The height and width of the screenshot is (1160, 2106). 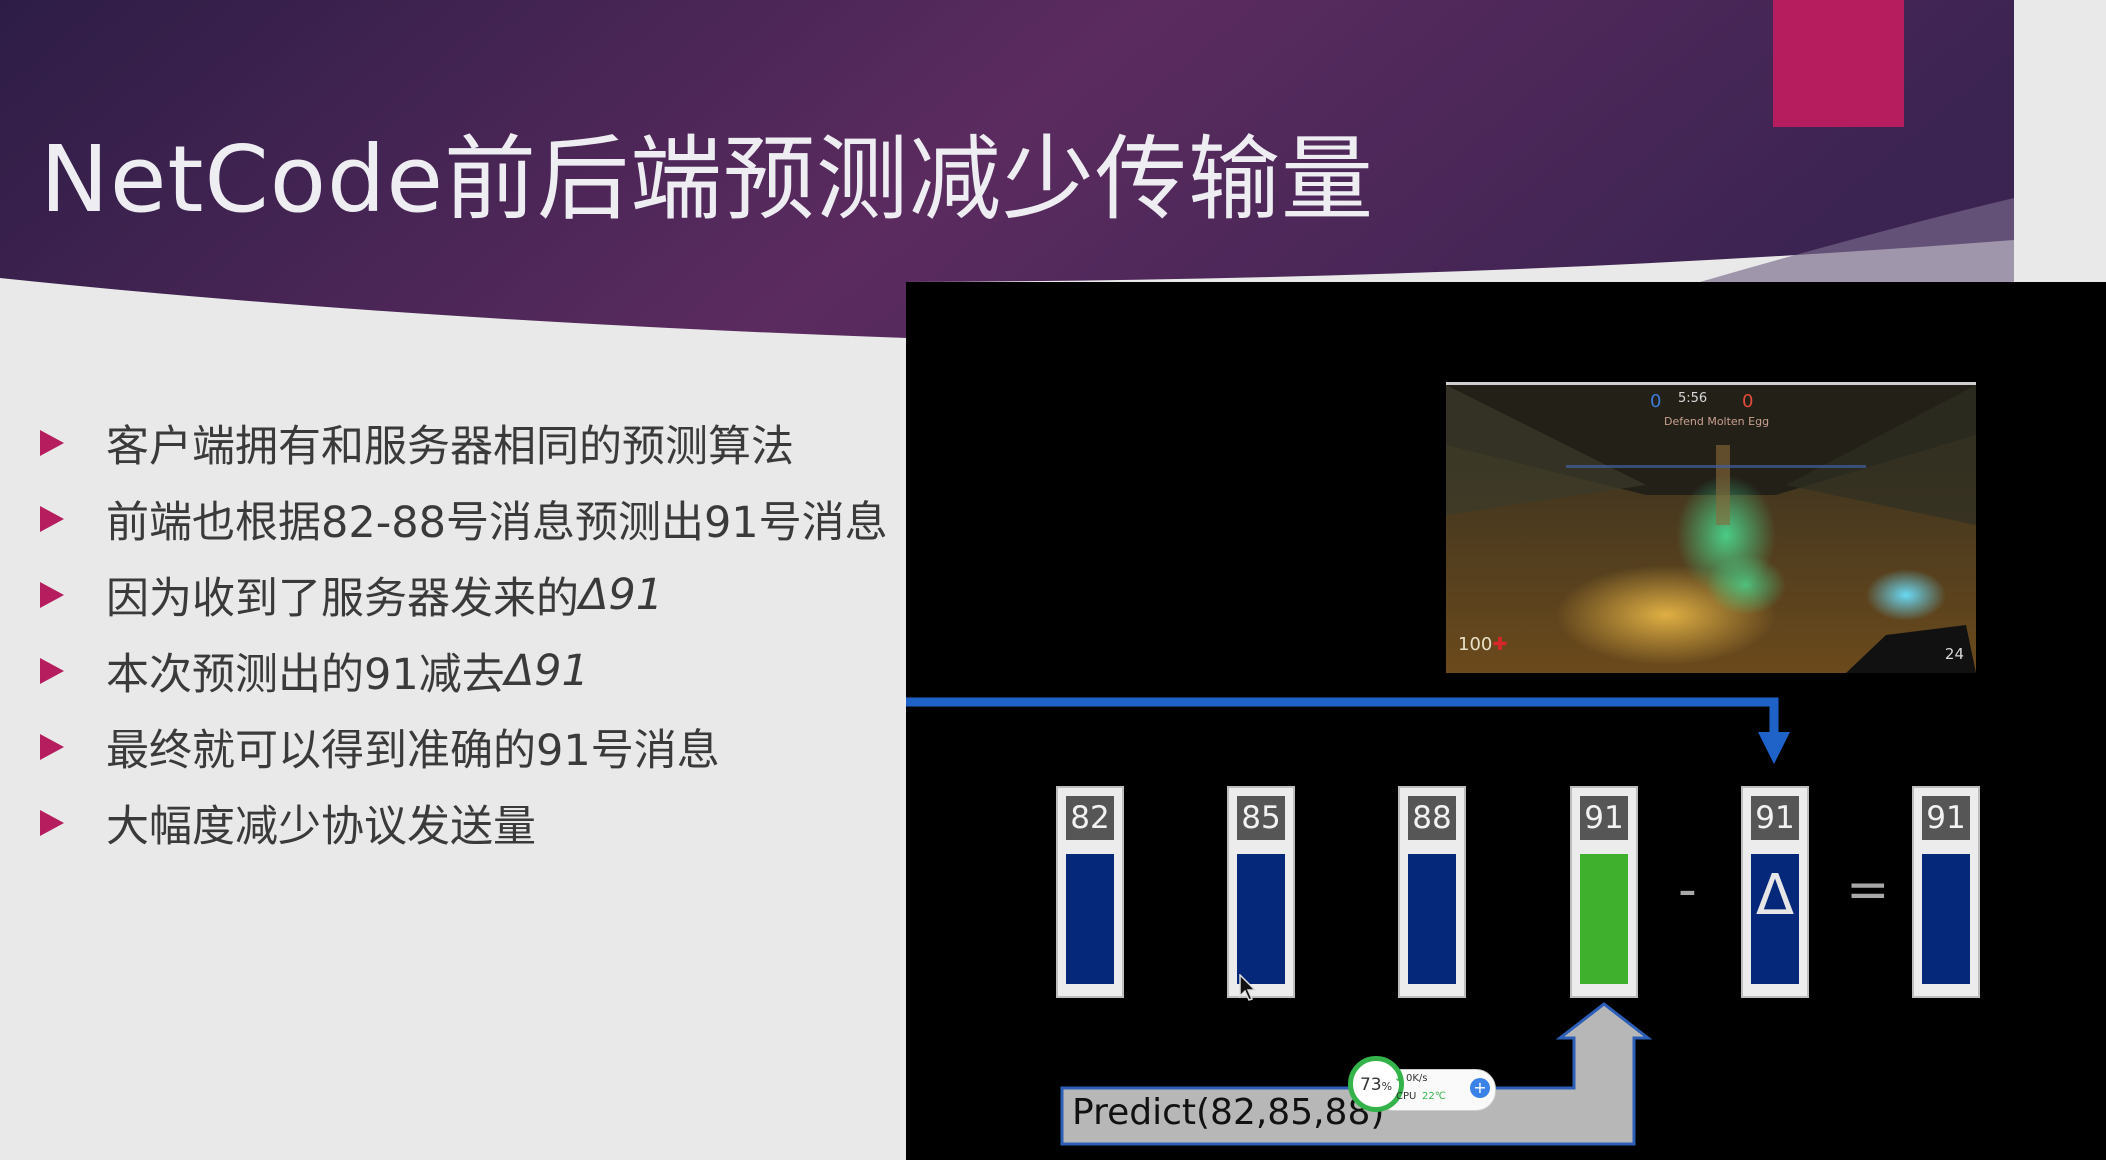 What do you see at coordinates (1480, 1088) in the screenshot?
I see `boost-button: +` at bounding box center [1480, 1088].